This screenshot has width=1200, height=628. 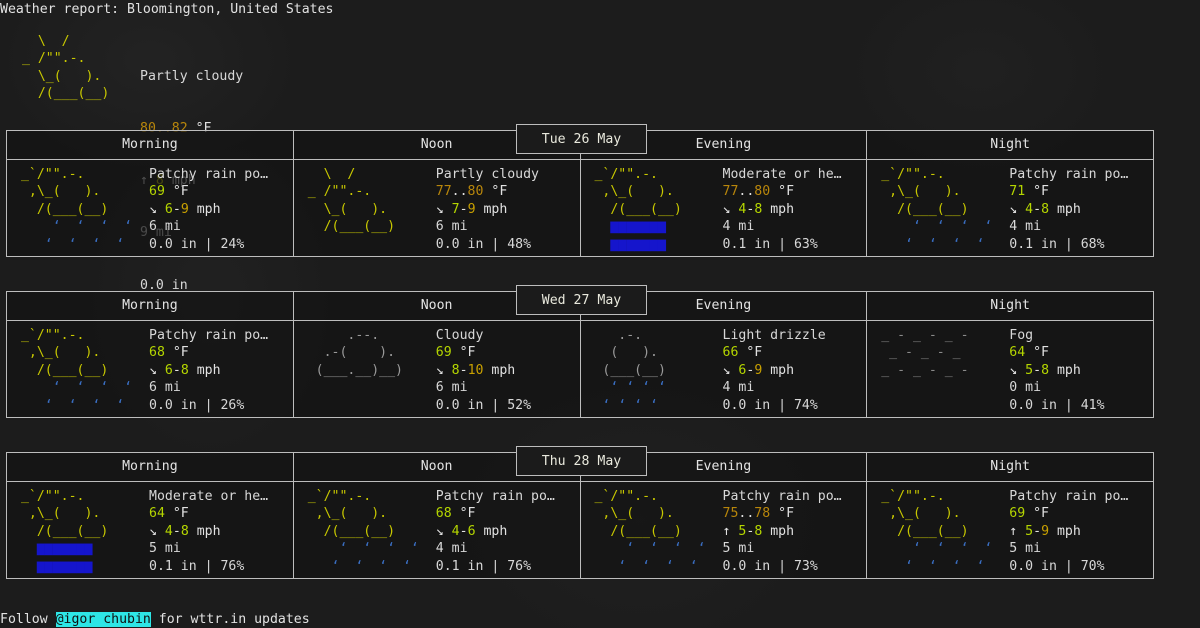 I want to click on precipitation-text: 0.0 in | 52%, so click(x=483, y=405).